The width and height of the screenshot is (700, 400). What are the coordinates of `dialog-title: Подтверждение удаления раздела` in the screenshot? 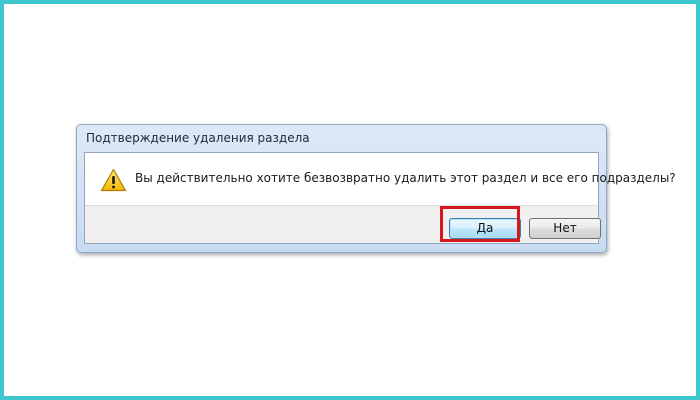 It's located at (198, 138).